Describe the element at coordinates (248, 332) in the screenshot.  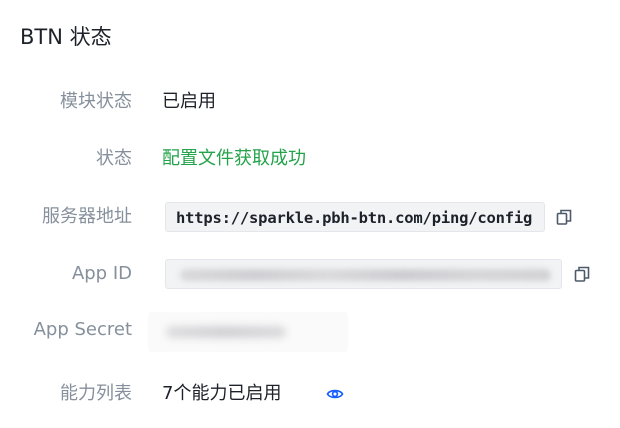
I see `app-secret-value-redacted` at that location.